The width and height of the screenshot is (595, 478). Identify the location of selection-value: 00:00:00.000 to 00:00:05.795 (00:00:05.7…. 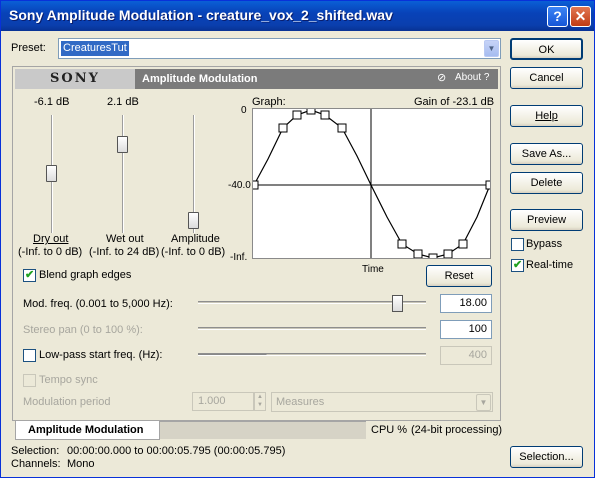
(176, 451).